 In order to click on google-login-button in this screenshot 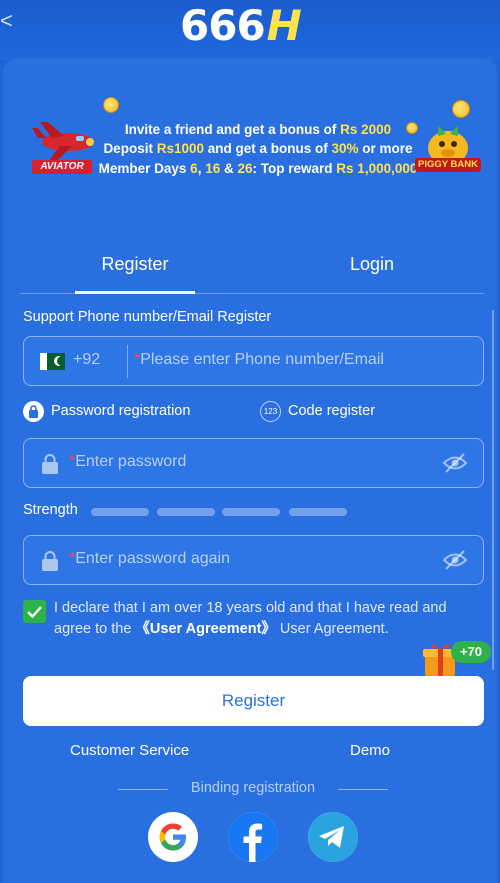, I will do `click(173, 837)`.